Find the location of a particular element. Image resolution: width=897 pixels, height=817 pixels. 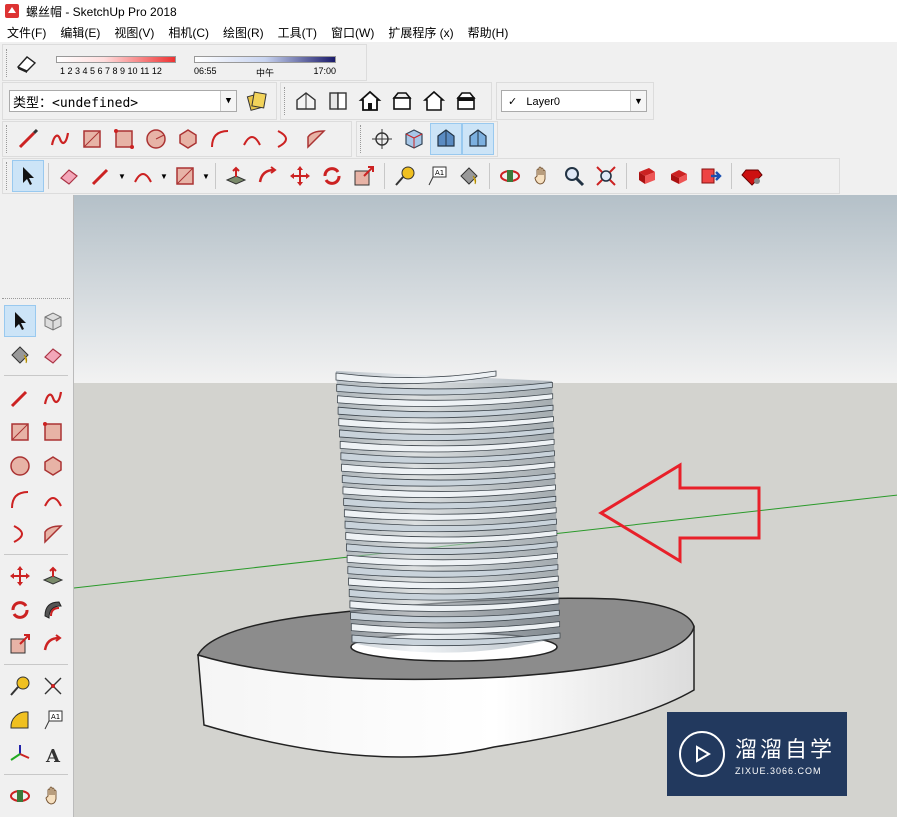

back-edges-button is located at coordinates (414, 139).